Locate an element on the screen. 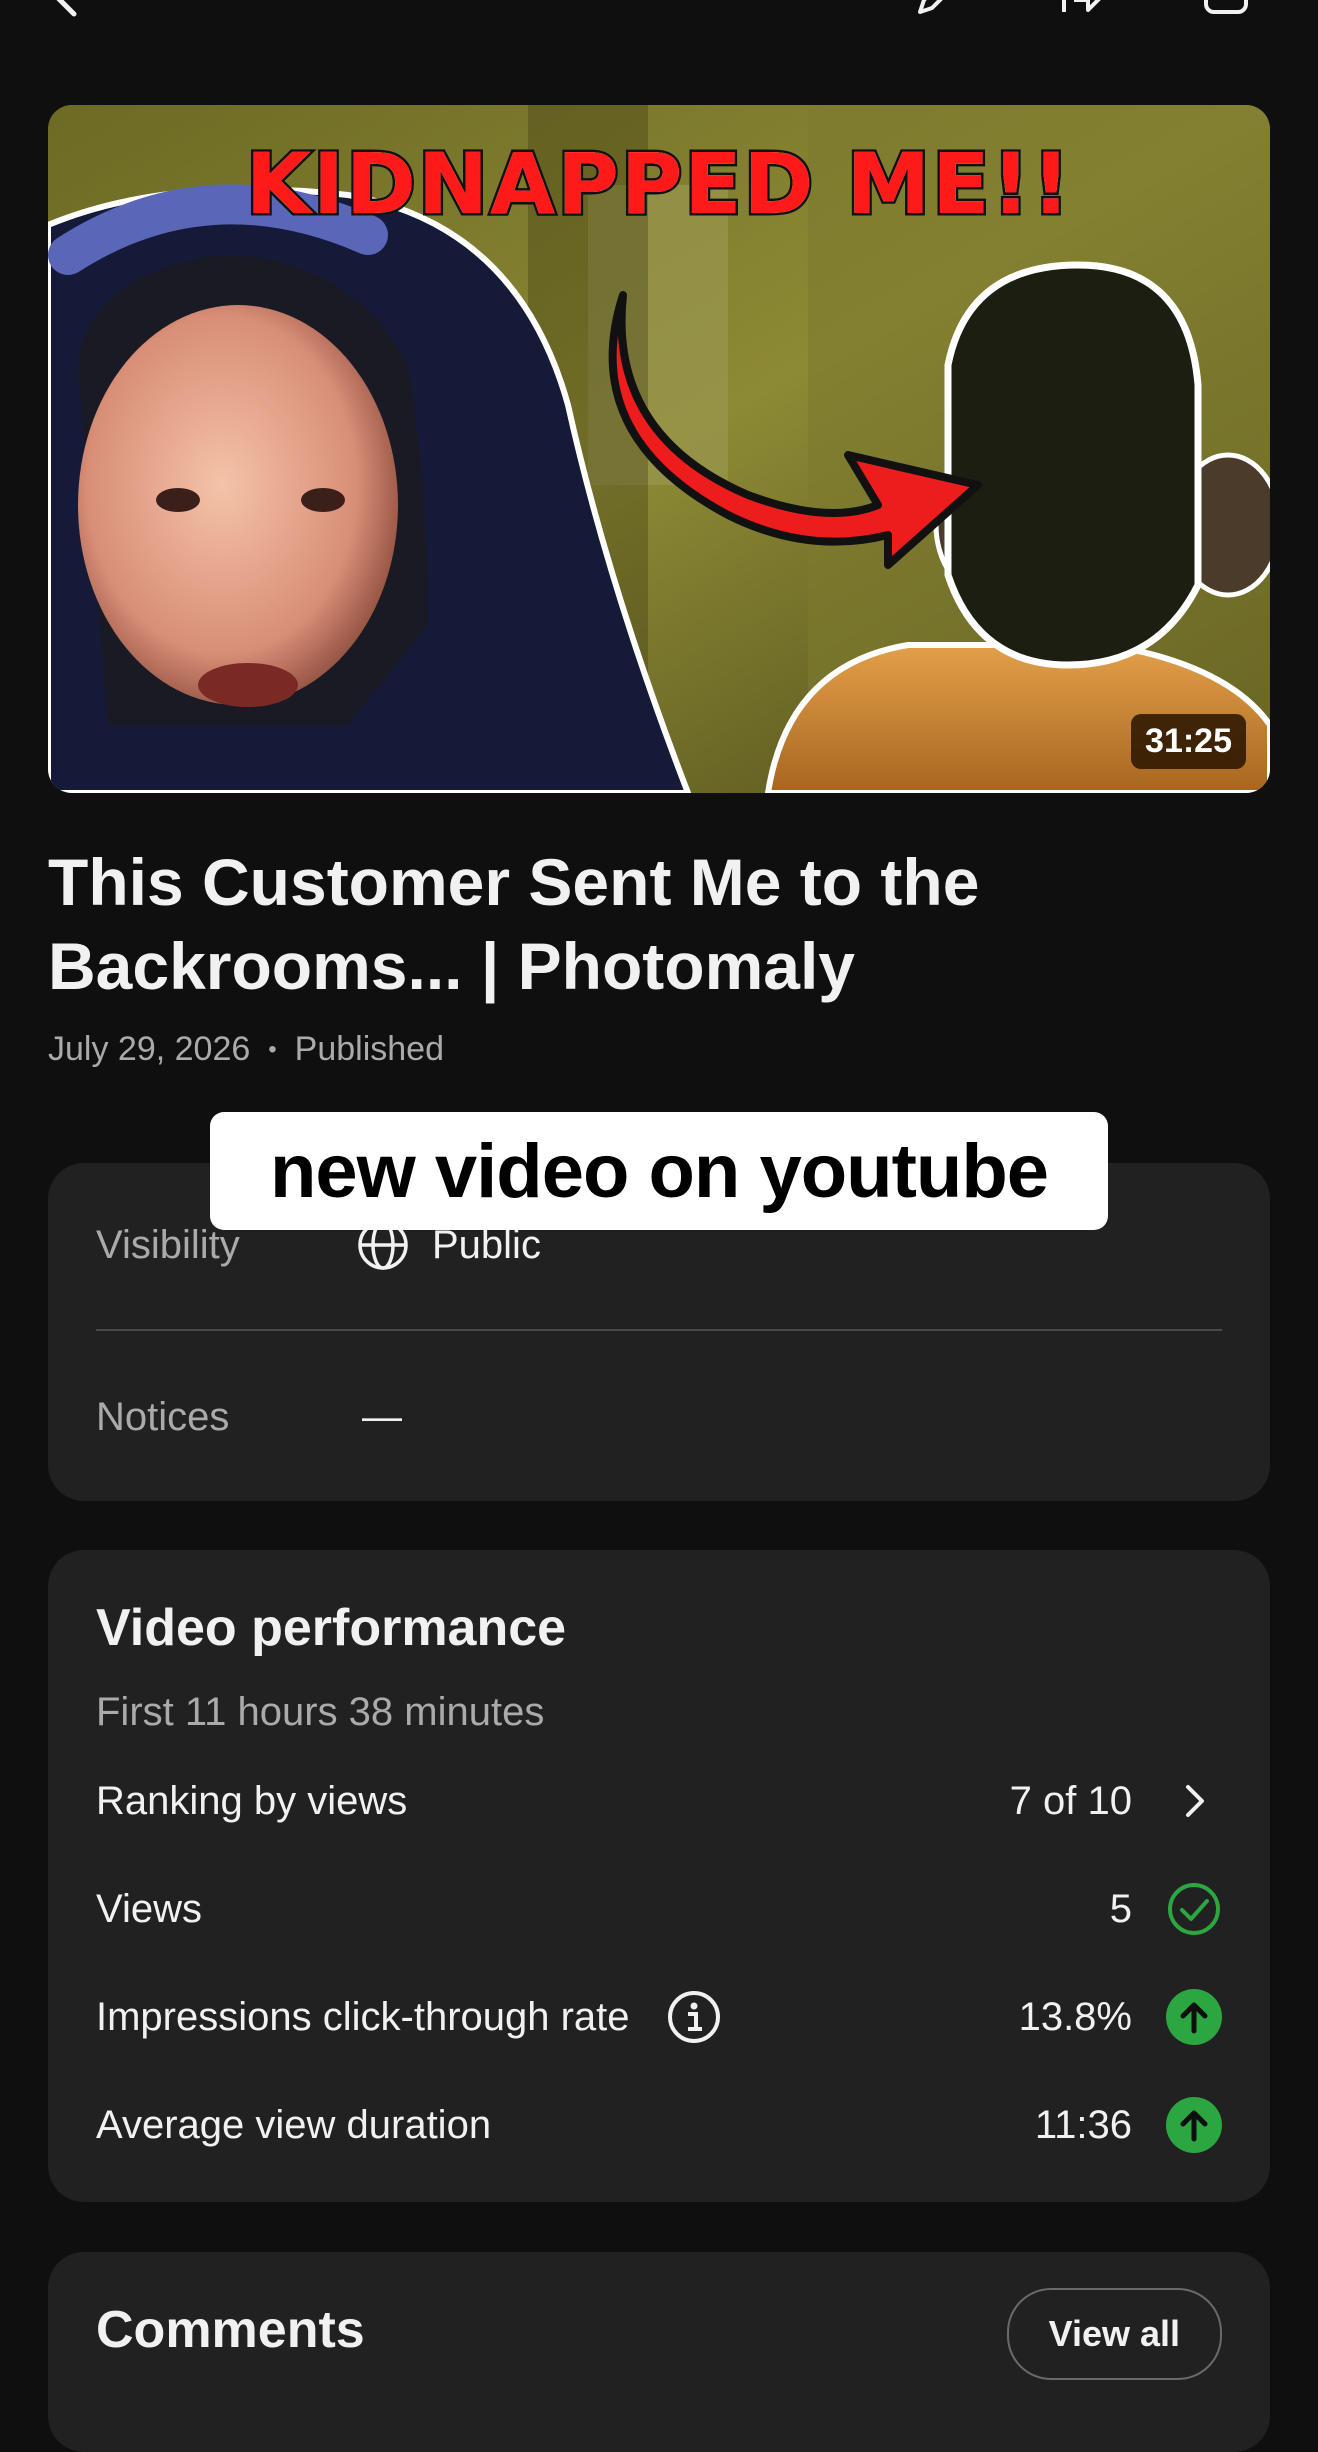  publish-date: July 29, 2026 is located at coordinates (149, 1049).